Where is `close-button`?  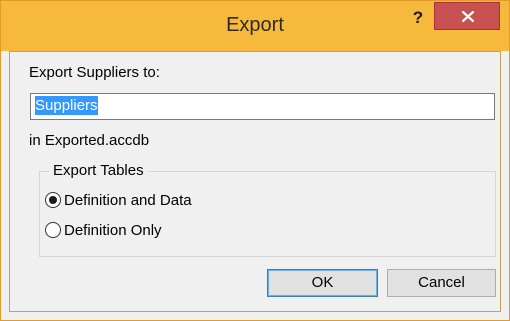
close-button is located at coordinates (467, 16).